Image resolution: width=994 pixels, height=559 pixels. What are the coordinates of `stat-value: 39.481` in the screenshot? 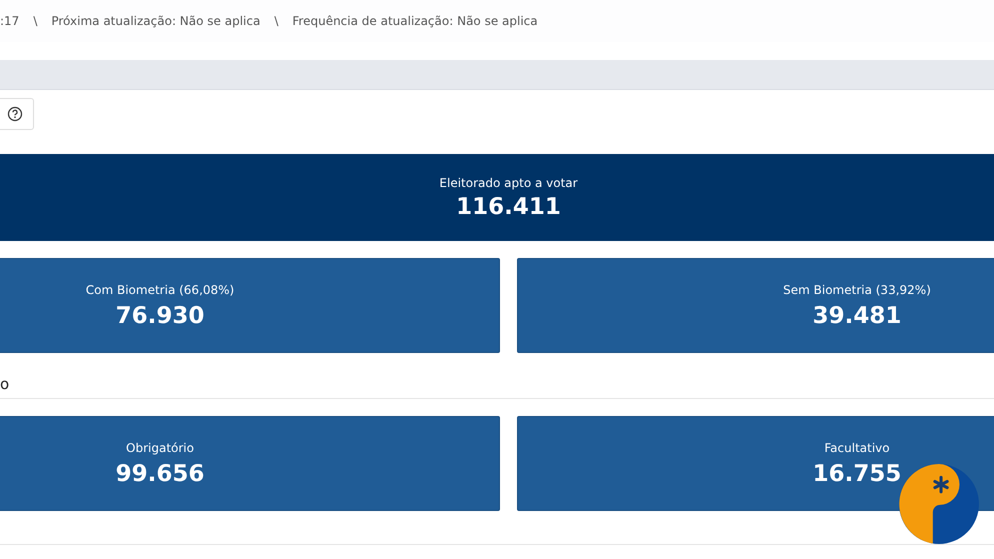 It's located at (857, 315).